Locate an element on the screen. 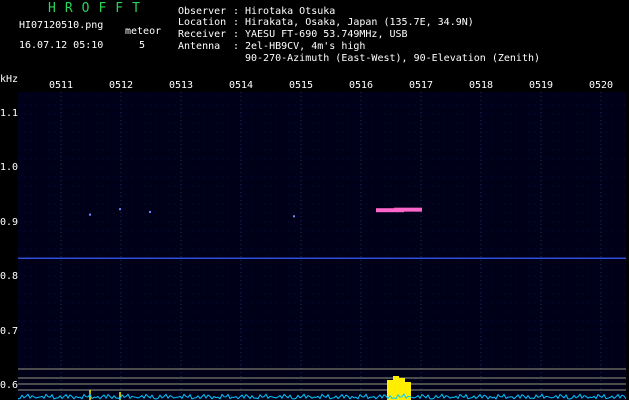 This screenshot has width=629, height=400. meteor-label: meteor is located at coordinates (143, 31).